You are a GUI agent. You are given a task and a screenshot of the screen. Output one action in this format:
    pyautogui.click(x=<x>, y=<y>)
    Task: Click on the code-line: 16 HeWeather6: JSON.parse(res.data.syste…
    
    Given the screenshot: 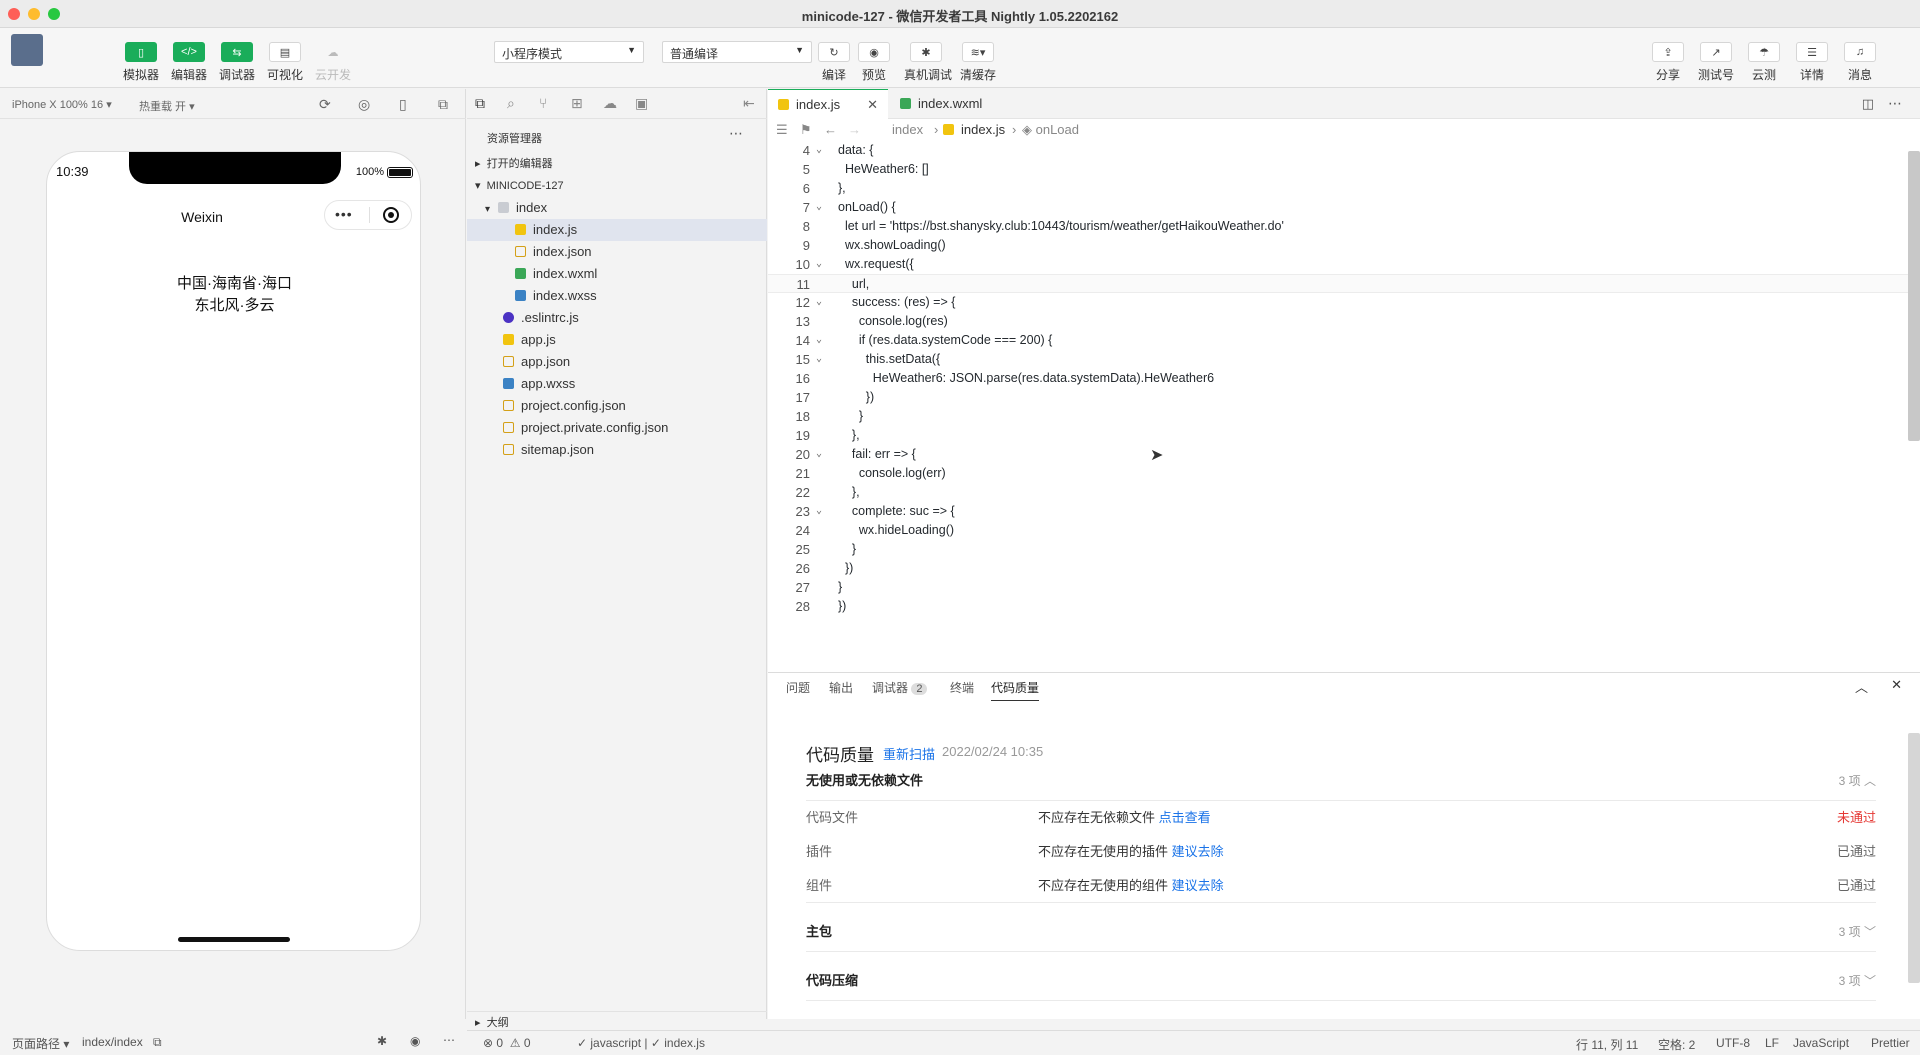 What is the action you would take?
    pyautogui.click(x=1338, y=378)
    